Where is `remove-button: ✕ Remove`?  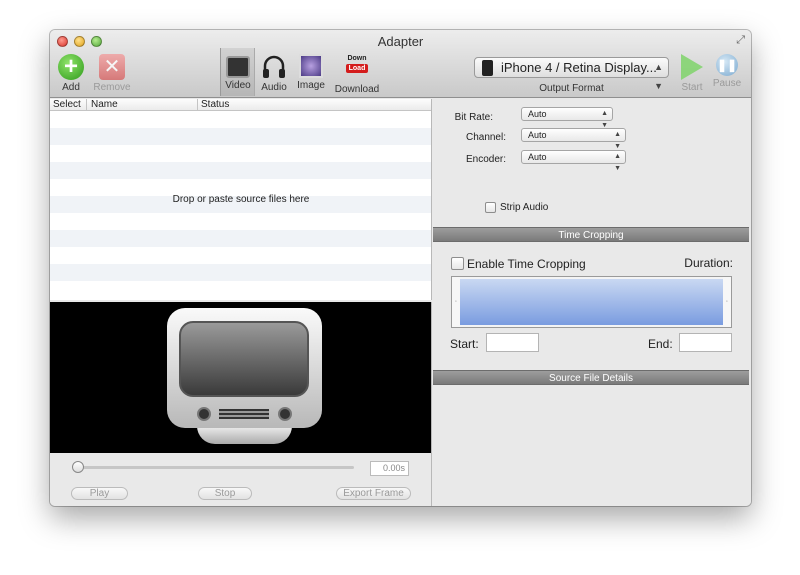 remove-button: ✕ Remove is located at coordinates (112, 73).